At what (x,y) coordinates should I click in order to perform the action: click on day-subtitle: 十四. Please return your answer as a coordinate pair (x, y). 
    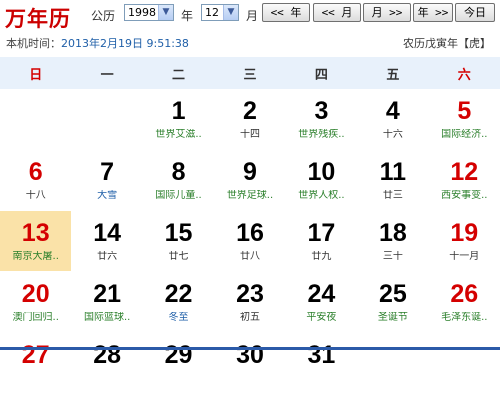
    Looking at the image, I should click on (249, 134).